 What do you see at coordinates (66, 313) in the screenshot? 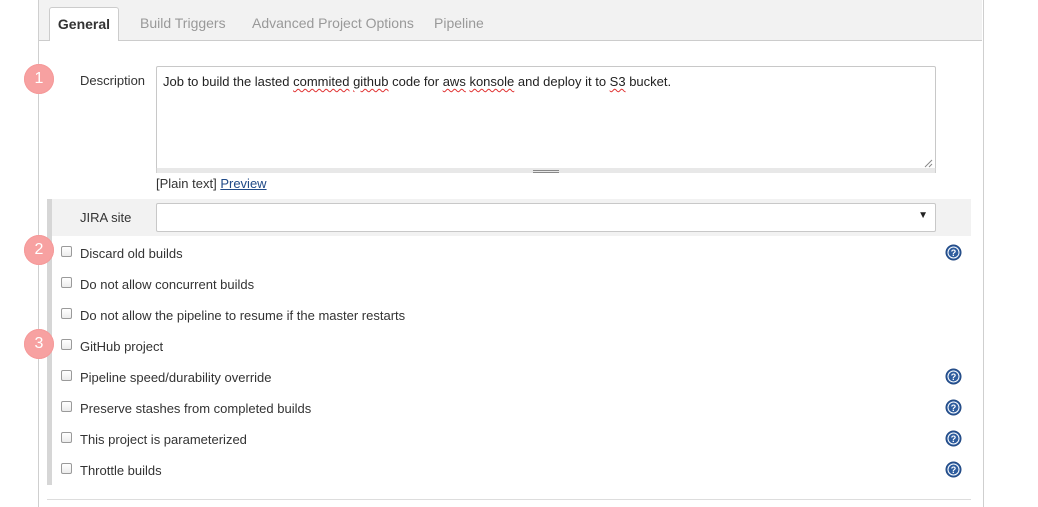
I see `no-resume-checkbox` at bounding box center [66, 313].